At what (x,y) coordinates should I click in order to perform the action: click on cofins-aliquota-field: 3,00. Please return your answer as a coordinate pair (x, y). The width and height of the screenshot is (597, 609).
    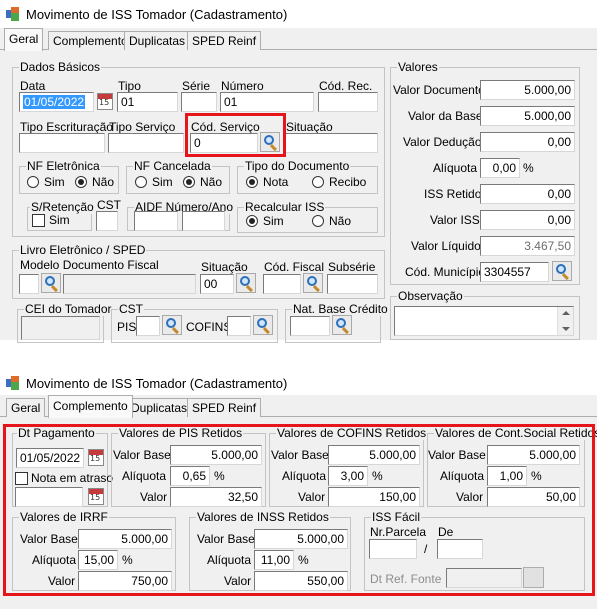
    Looking at the image, I should click on (348, 476).